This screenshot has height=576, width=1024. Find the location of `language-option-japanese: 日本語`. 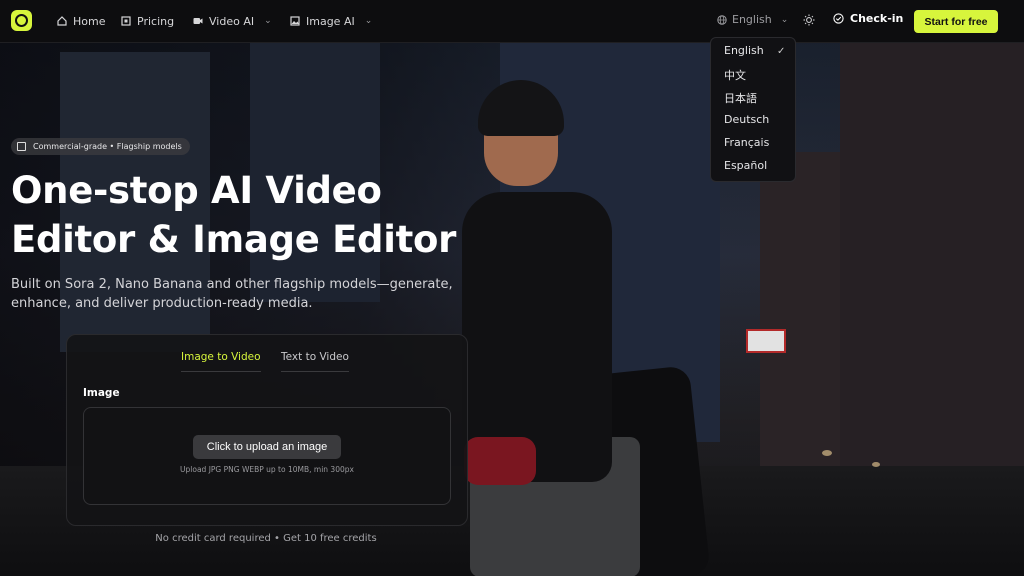

language-option-japanese: 日本語 is located at coordinates (740, 98).